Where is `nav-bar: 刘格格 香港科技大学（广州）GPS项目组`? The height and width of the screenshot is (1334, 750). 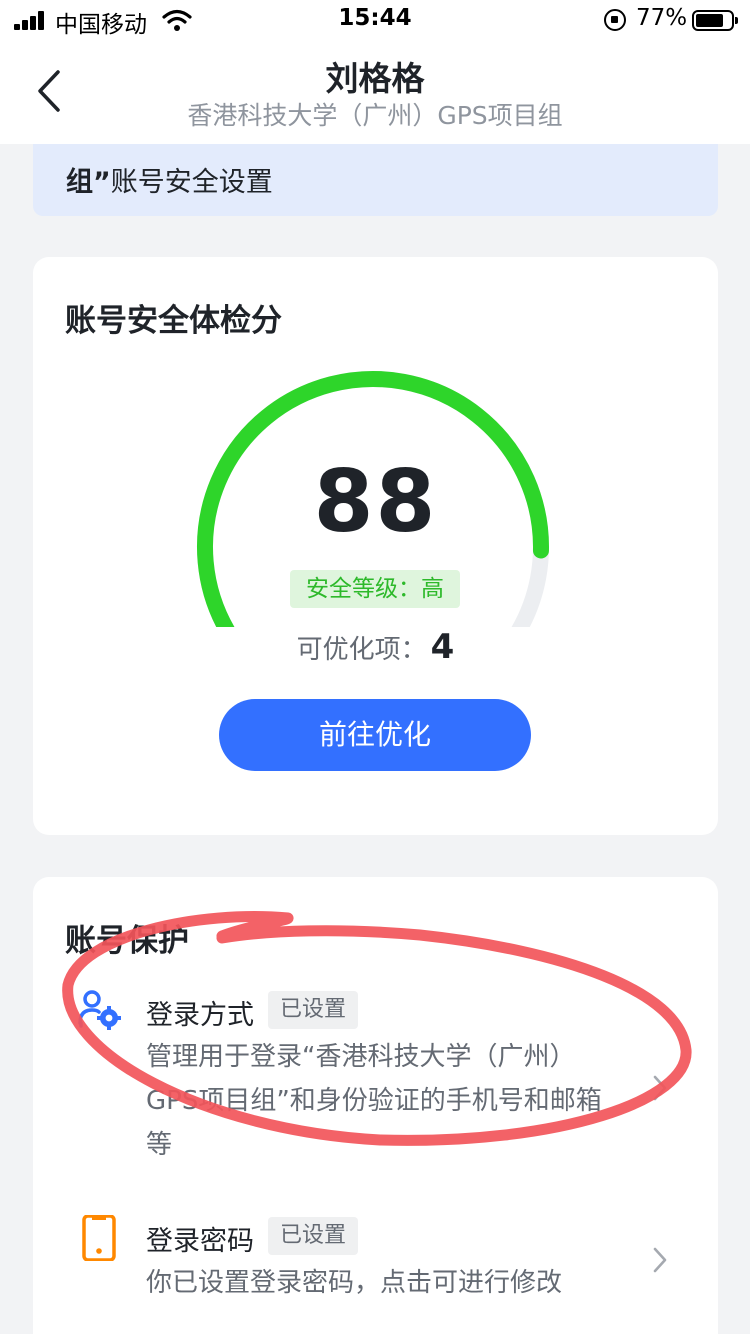
nav-bar: 刘格格 香港科技大学（广州）GPS项目组 is located at coordinates (375, 92).